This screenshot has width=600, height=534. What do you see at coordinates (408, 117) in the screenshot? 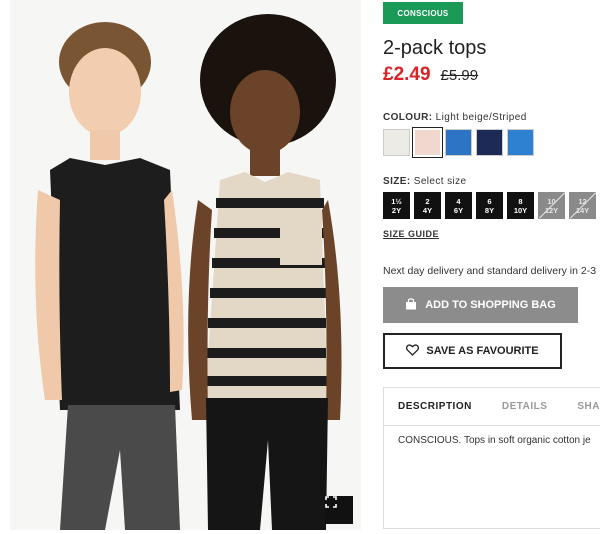
I see `colour-label-title: COLOUR:` at bounding box center [408, 117].